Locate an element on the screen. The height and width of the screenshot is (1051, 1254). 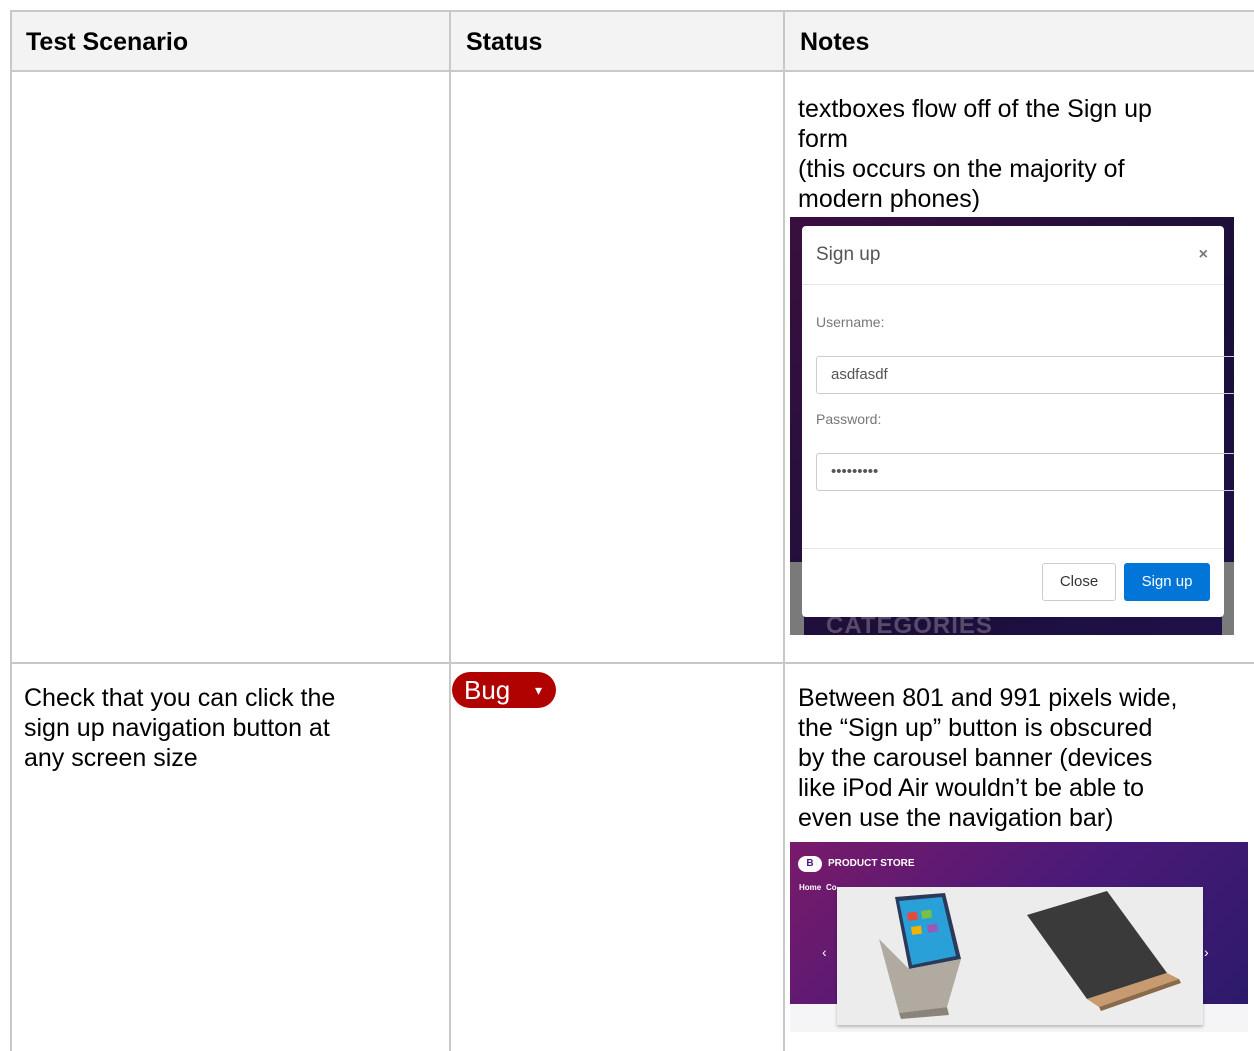
row2-notes-line: like iPod Air wouldn’t be able to is located at coordinates (971, 788).